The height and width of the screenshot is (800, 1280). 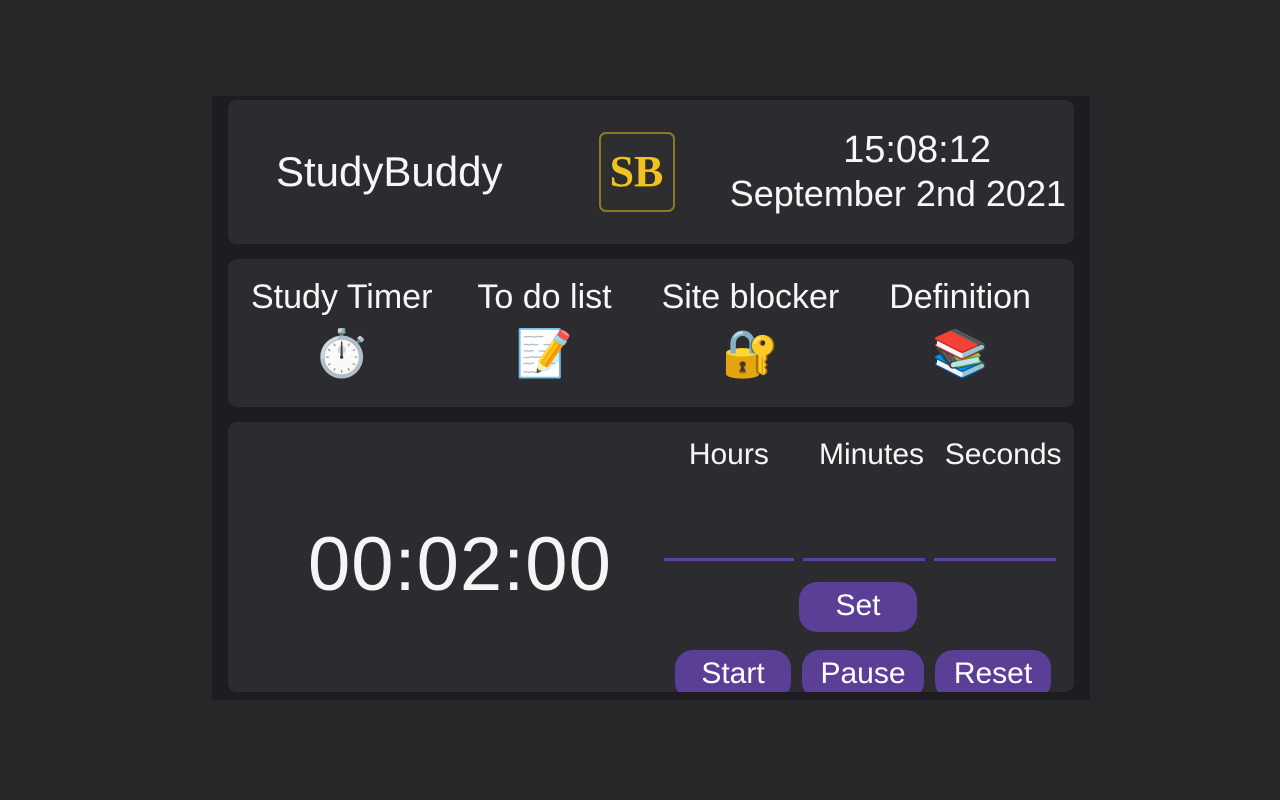 What do you see at coordinates (544, 297) in the screenshot?
I see `nav-item-label: To do list` at bounding box center [544, 297].